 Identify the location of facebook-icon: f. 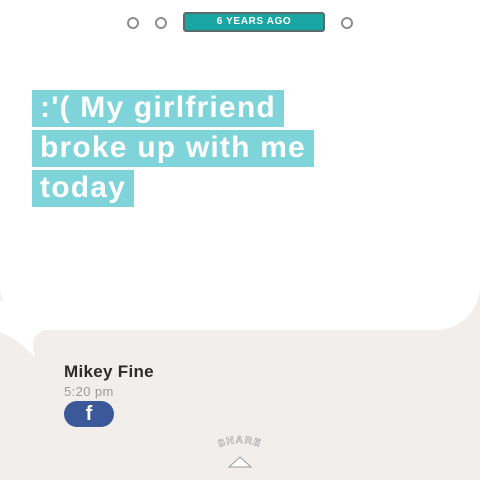
(89, 414).